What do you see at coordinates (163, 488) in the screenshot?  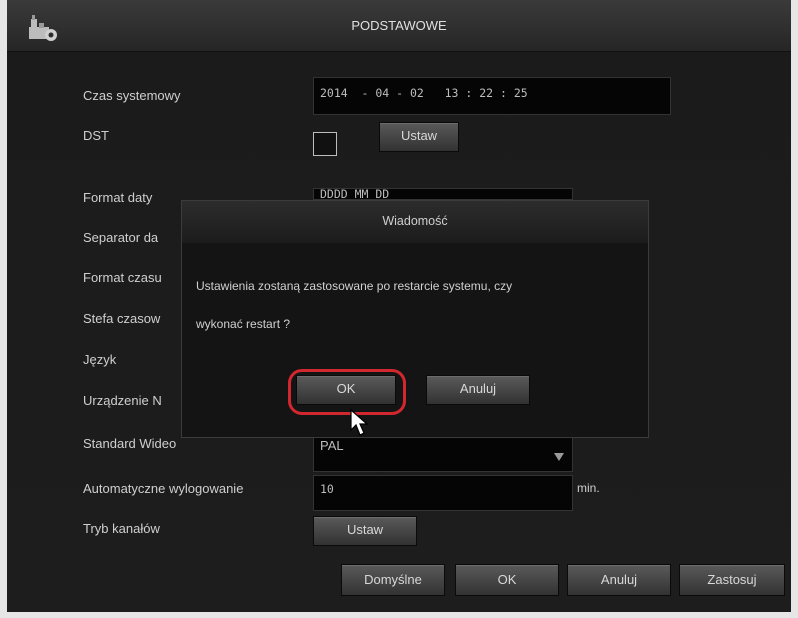 I see `auto-logout-label: Automatyczne wylogowanie` at bounding box center [163, 488].